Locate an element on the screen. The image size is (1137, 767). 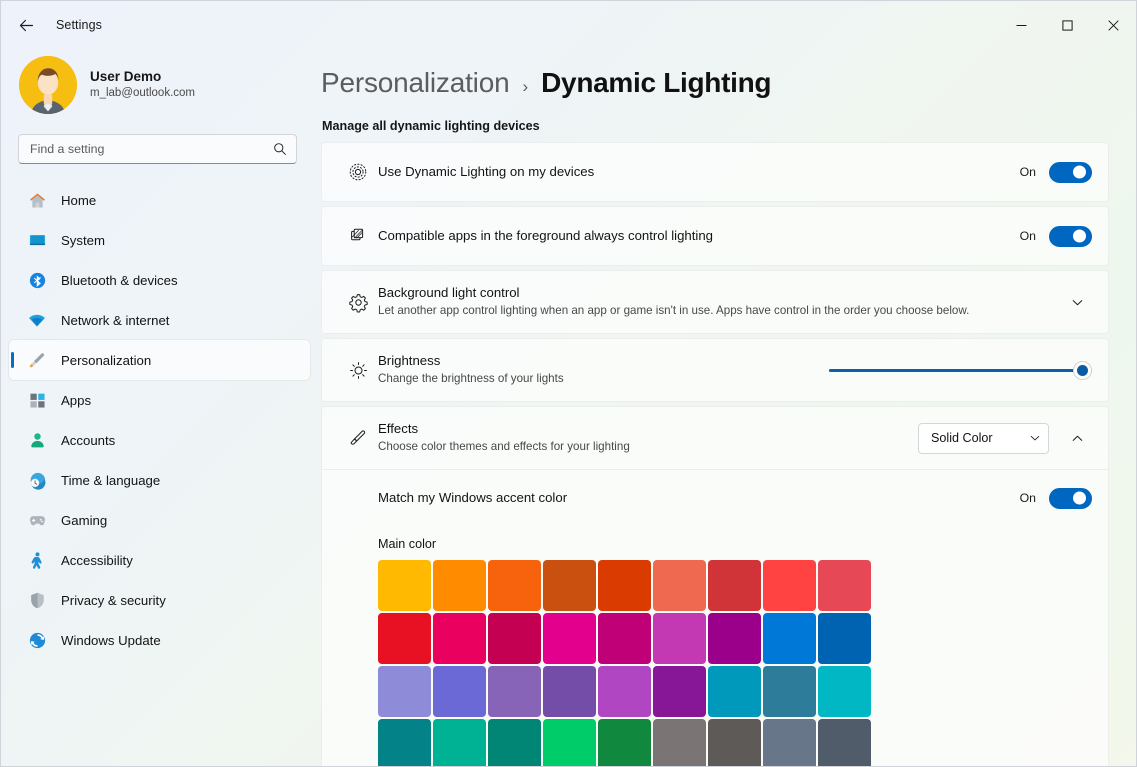
sidebar-item-network: Network & internet is located at coordinates (159, 320).